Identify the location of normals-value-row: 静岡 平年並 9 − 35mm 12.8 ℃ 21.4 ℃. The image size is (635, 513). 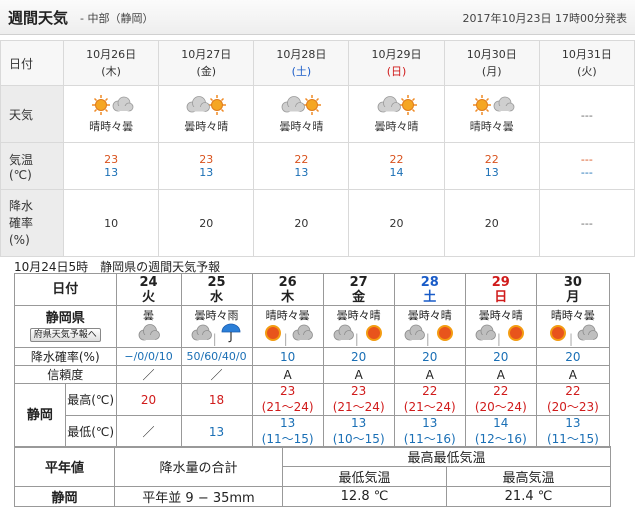
(313, 496).